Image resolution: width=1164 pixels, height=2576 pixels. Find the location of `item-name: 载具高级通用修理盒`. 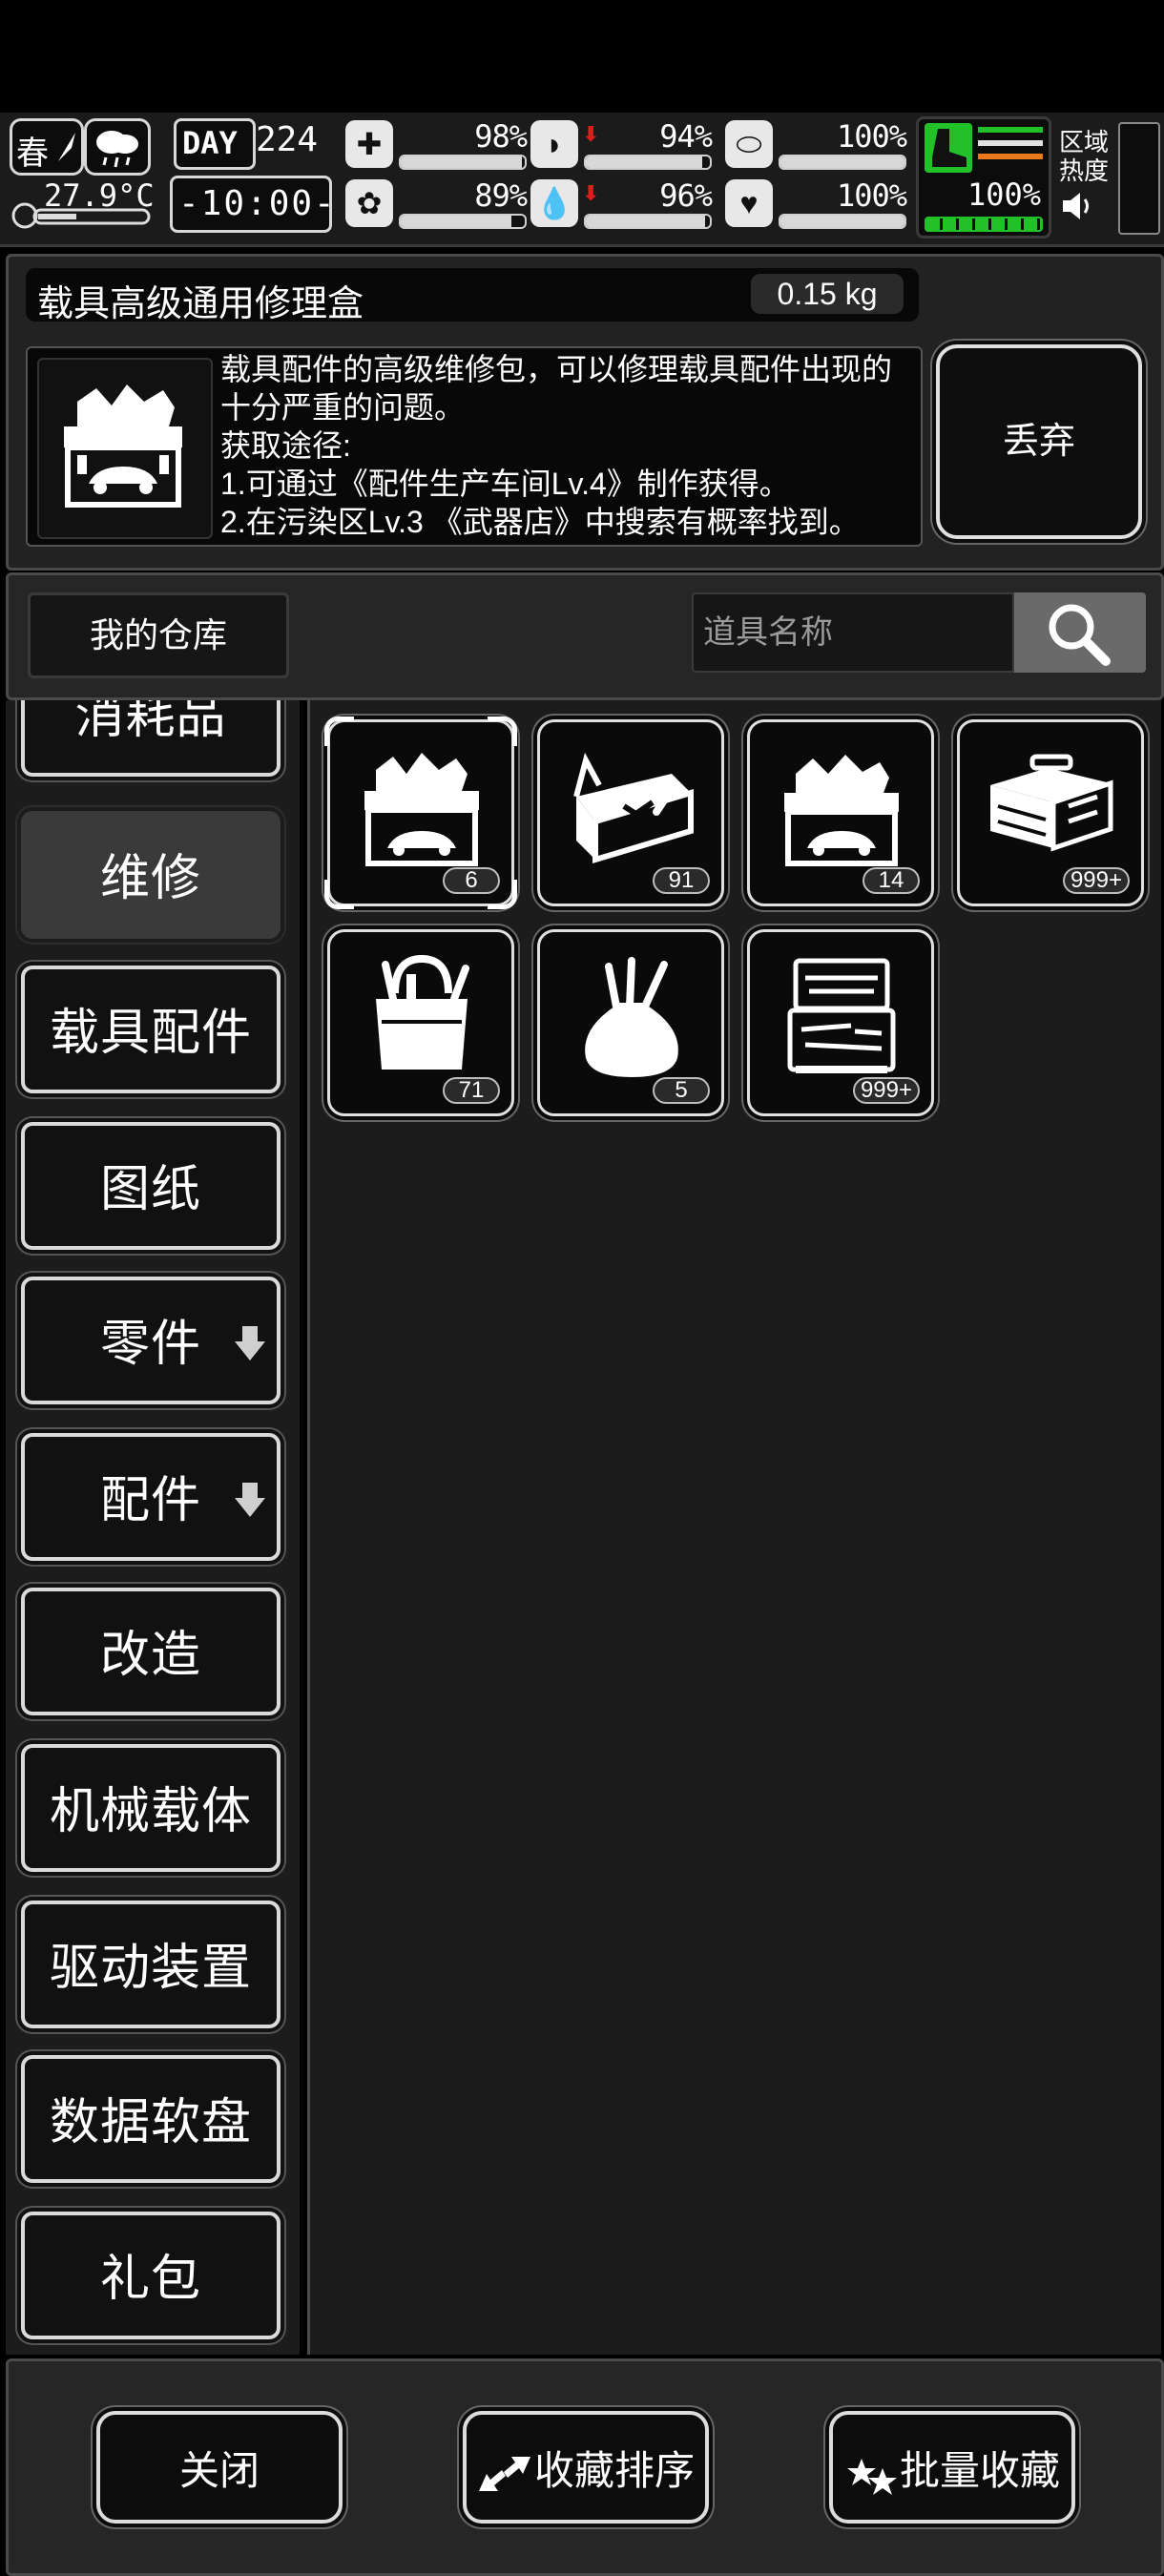

item-name: 载具高级通用修理盒 is located at coordinates (201, 304).